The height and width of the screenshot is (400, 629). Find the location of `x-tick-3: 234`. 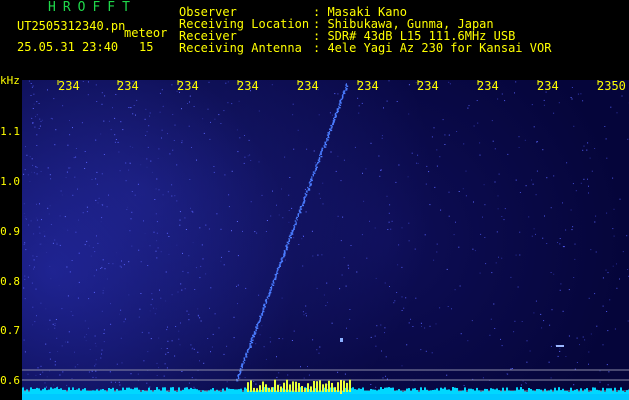

x-tick-3: 234 is located at coordinates (188, 86).